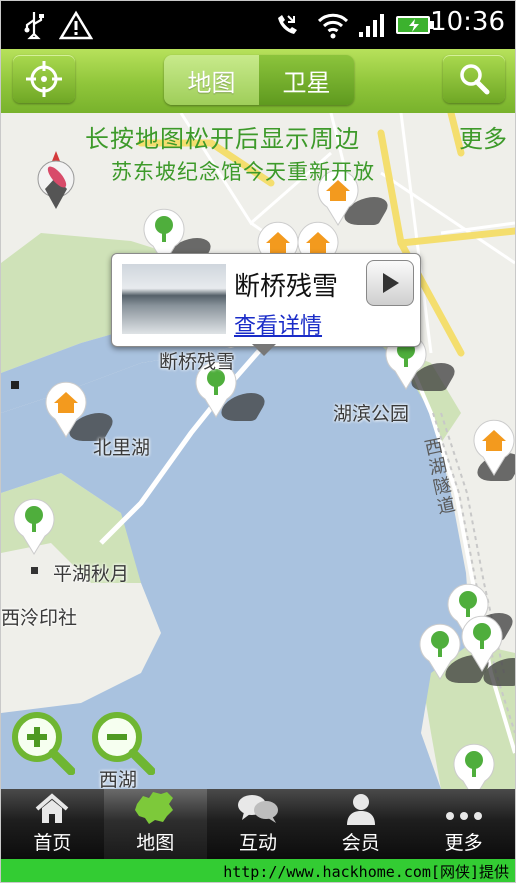  I want to click on more-icon, so click(464, 808).